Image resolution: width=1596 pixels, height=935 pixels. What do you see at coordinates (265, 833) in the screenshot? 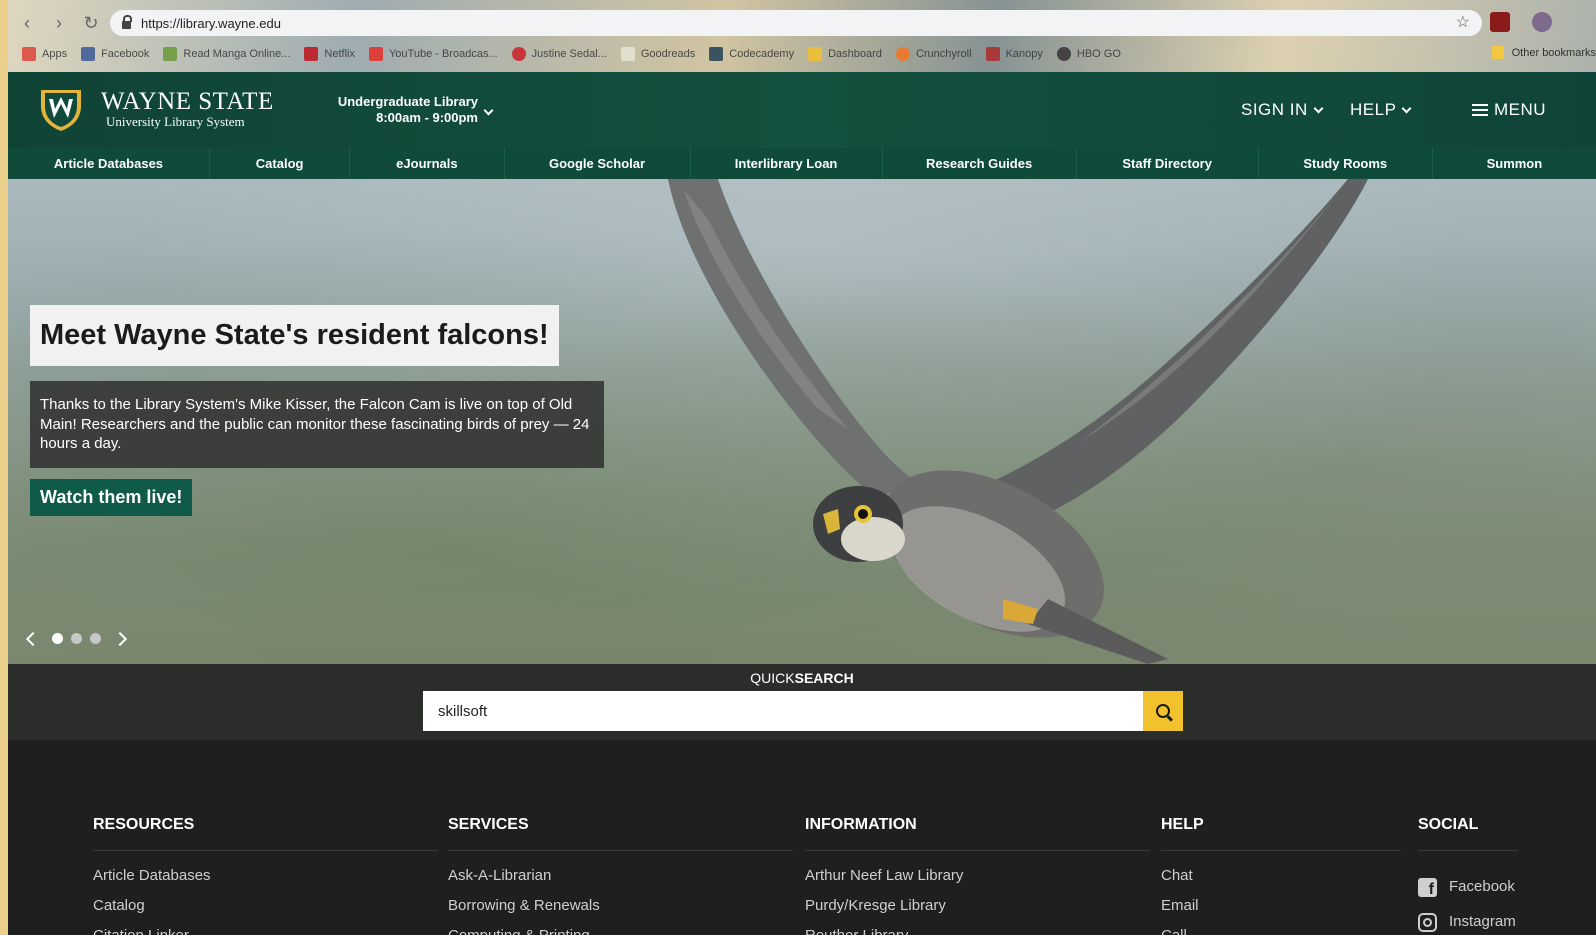
I see `footer-heading-resources: RESOURCES` at bounding box center [265, 833].